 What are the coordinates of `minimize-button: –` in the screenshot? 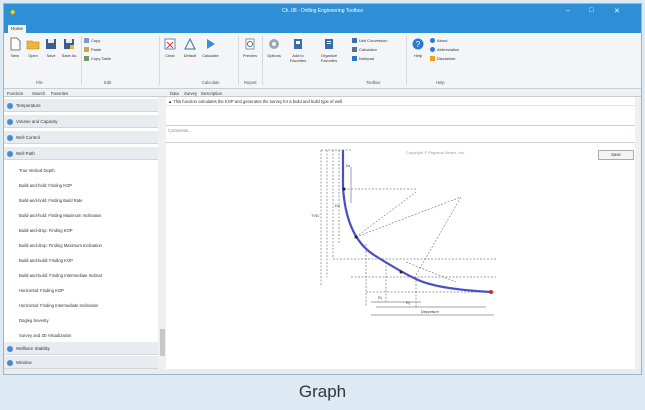 It's located at (568, 10).